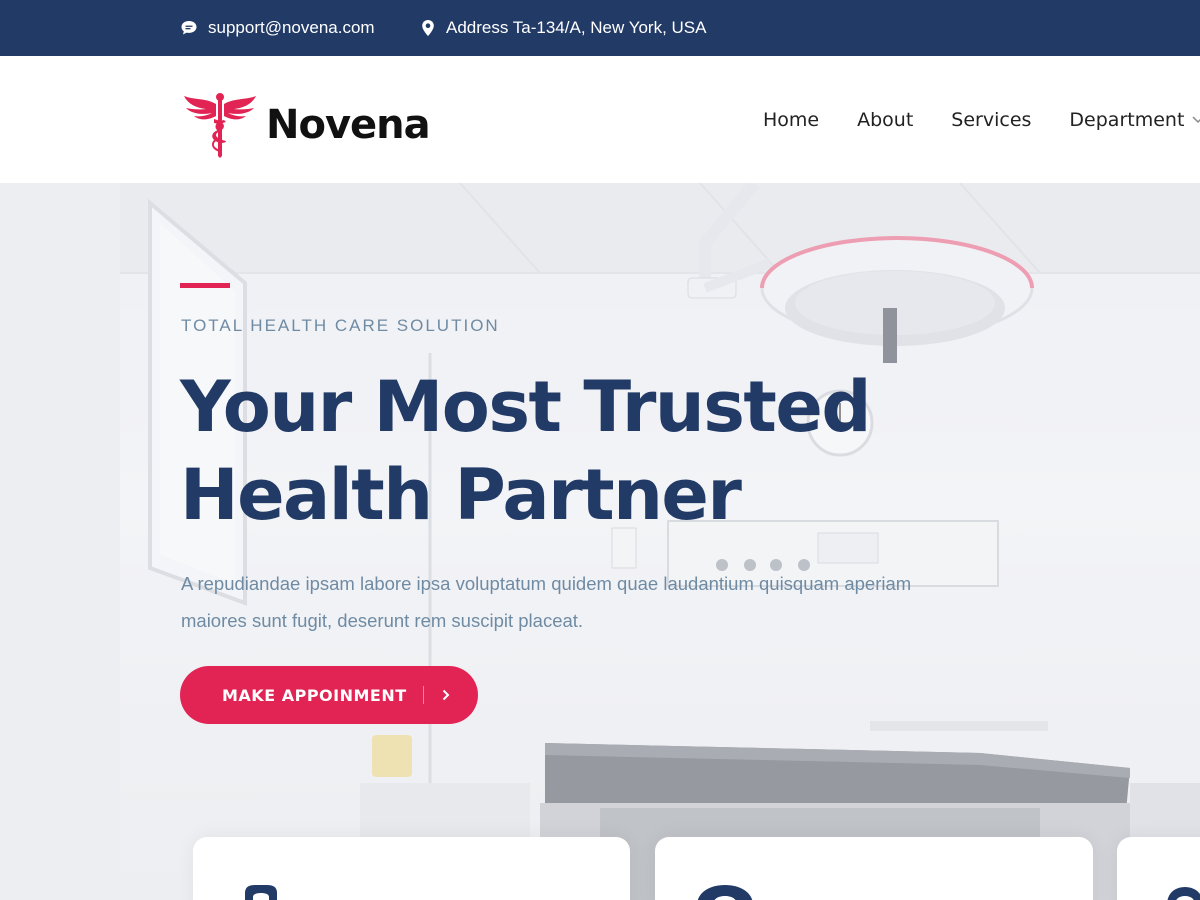 This screenshot has height=900, width=1200. I want to click on make-appointment-button: MAKE APPOINMENT, so click(329, 695).